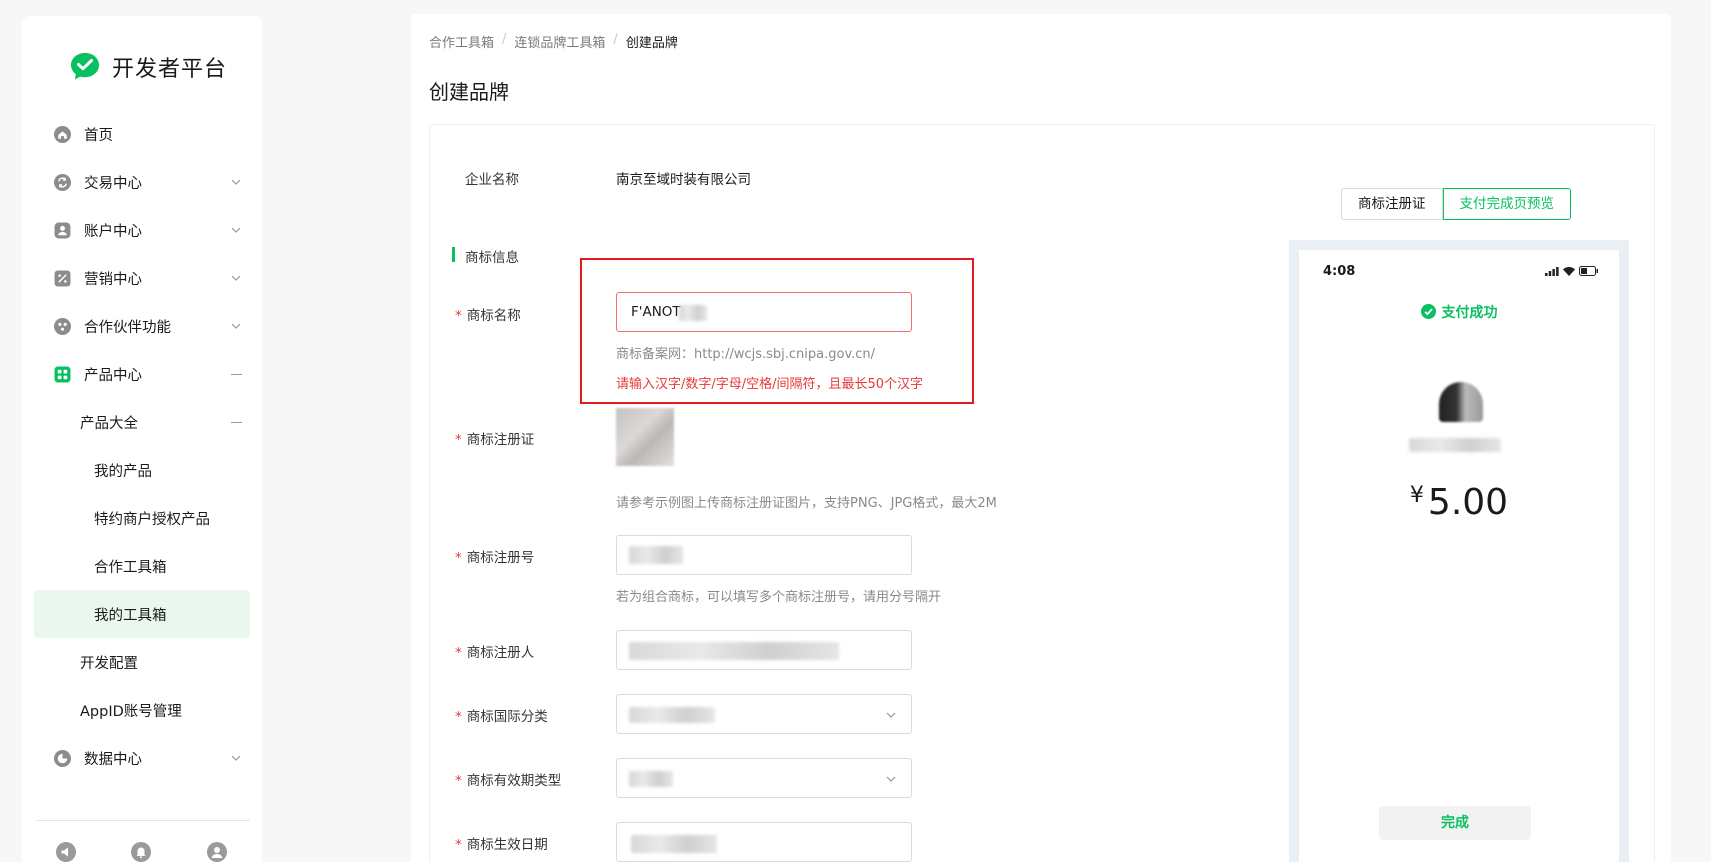  What do you see at coordinates (152, 519) in the screenshot?
I see `sidebar-item-label: 特约商户授权产品` at bounding box center [152, 519].